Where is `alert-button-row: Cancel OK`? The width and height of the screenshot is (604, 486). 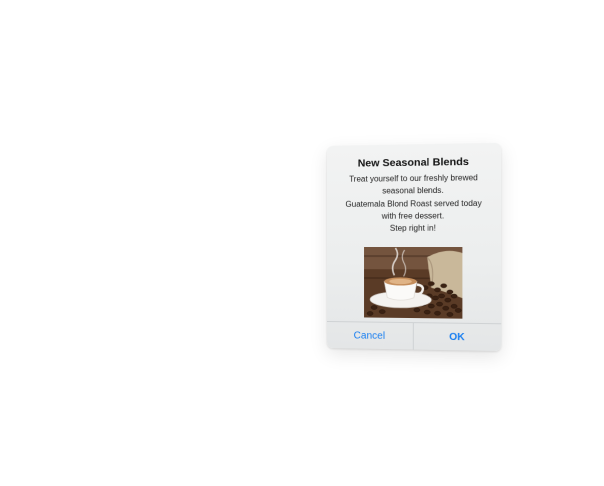
alert-button-row: Cancel OK is located at coordinates (414, 336).